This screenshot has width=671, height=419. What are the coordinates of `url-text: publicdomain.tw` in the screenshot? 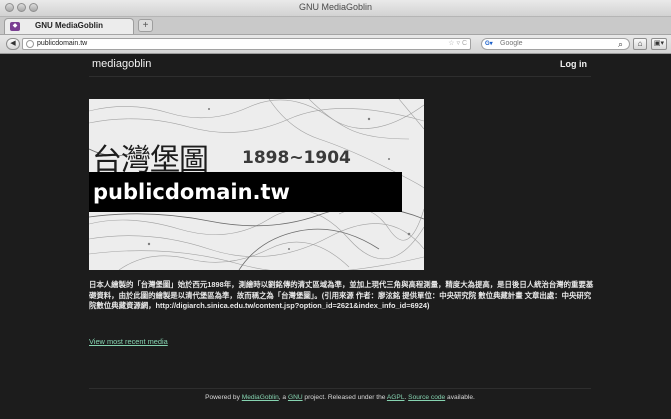 It's located at (62, 44).